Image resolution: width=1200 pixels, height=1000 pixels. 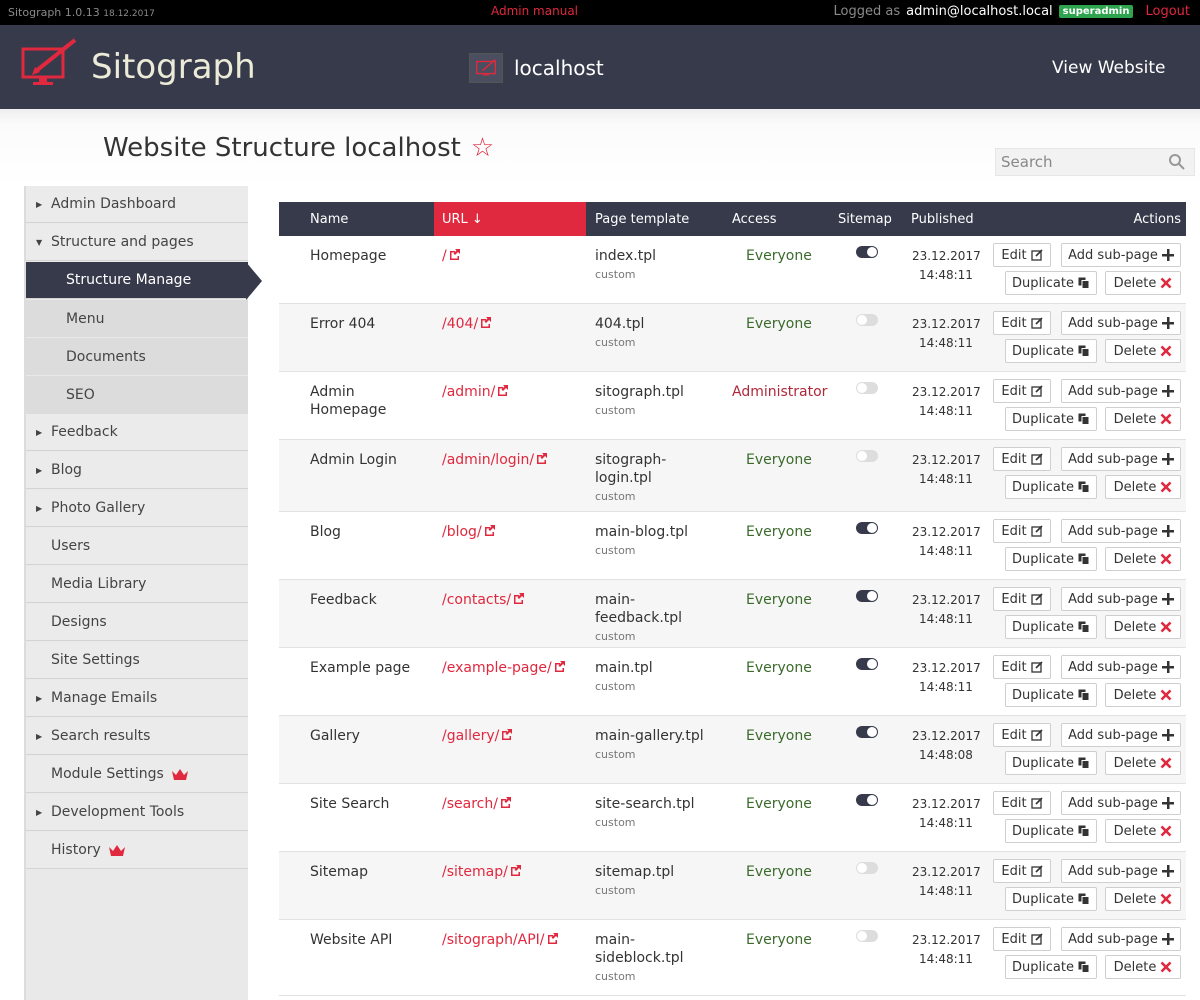 I want to click on page-url-link: /sitemap/, so click(x=482, y=872).